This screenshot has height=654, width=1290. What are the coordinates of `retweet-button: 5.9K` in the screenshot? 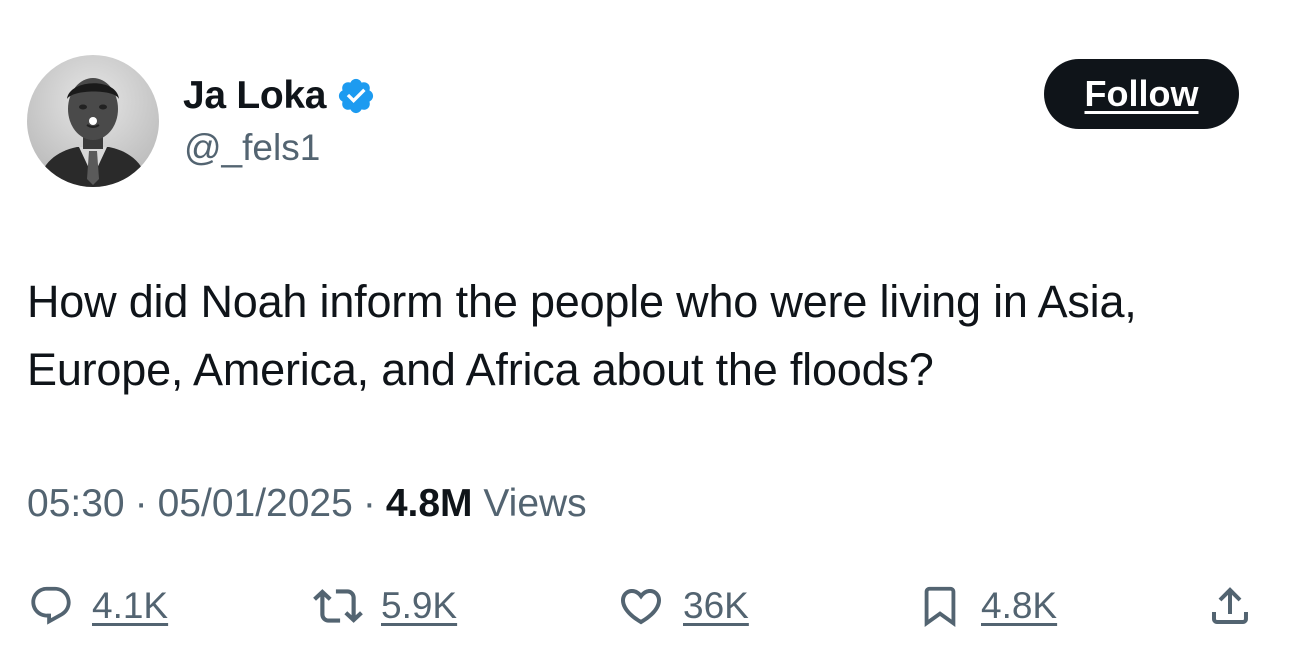 It's located at (385, 606).